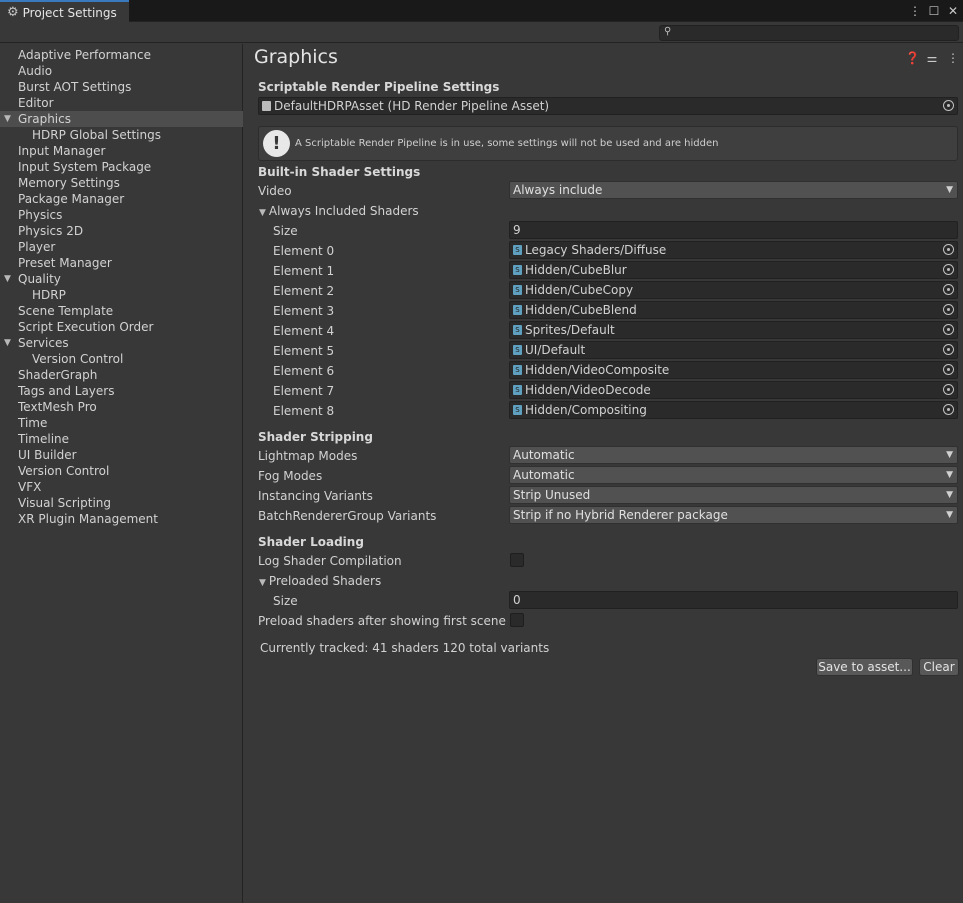  Describe the element at coordinates (121, 199) in the screenshot. I see `sidebar-item: Package Manager` at that location.